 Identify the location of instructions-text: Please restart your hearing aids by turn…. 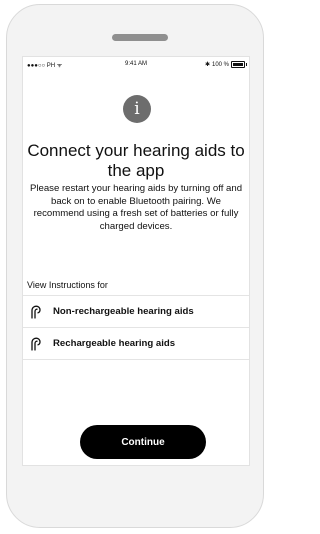
(136, 207).